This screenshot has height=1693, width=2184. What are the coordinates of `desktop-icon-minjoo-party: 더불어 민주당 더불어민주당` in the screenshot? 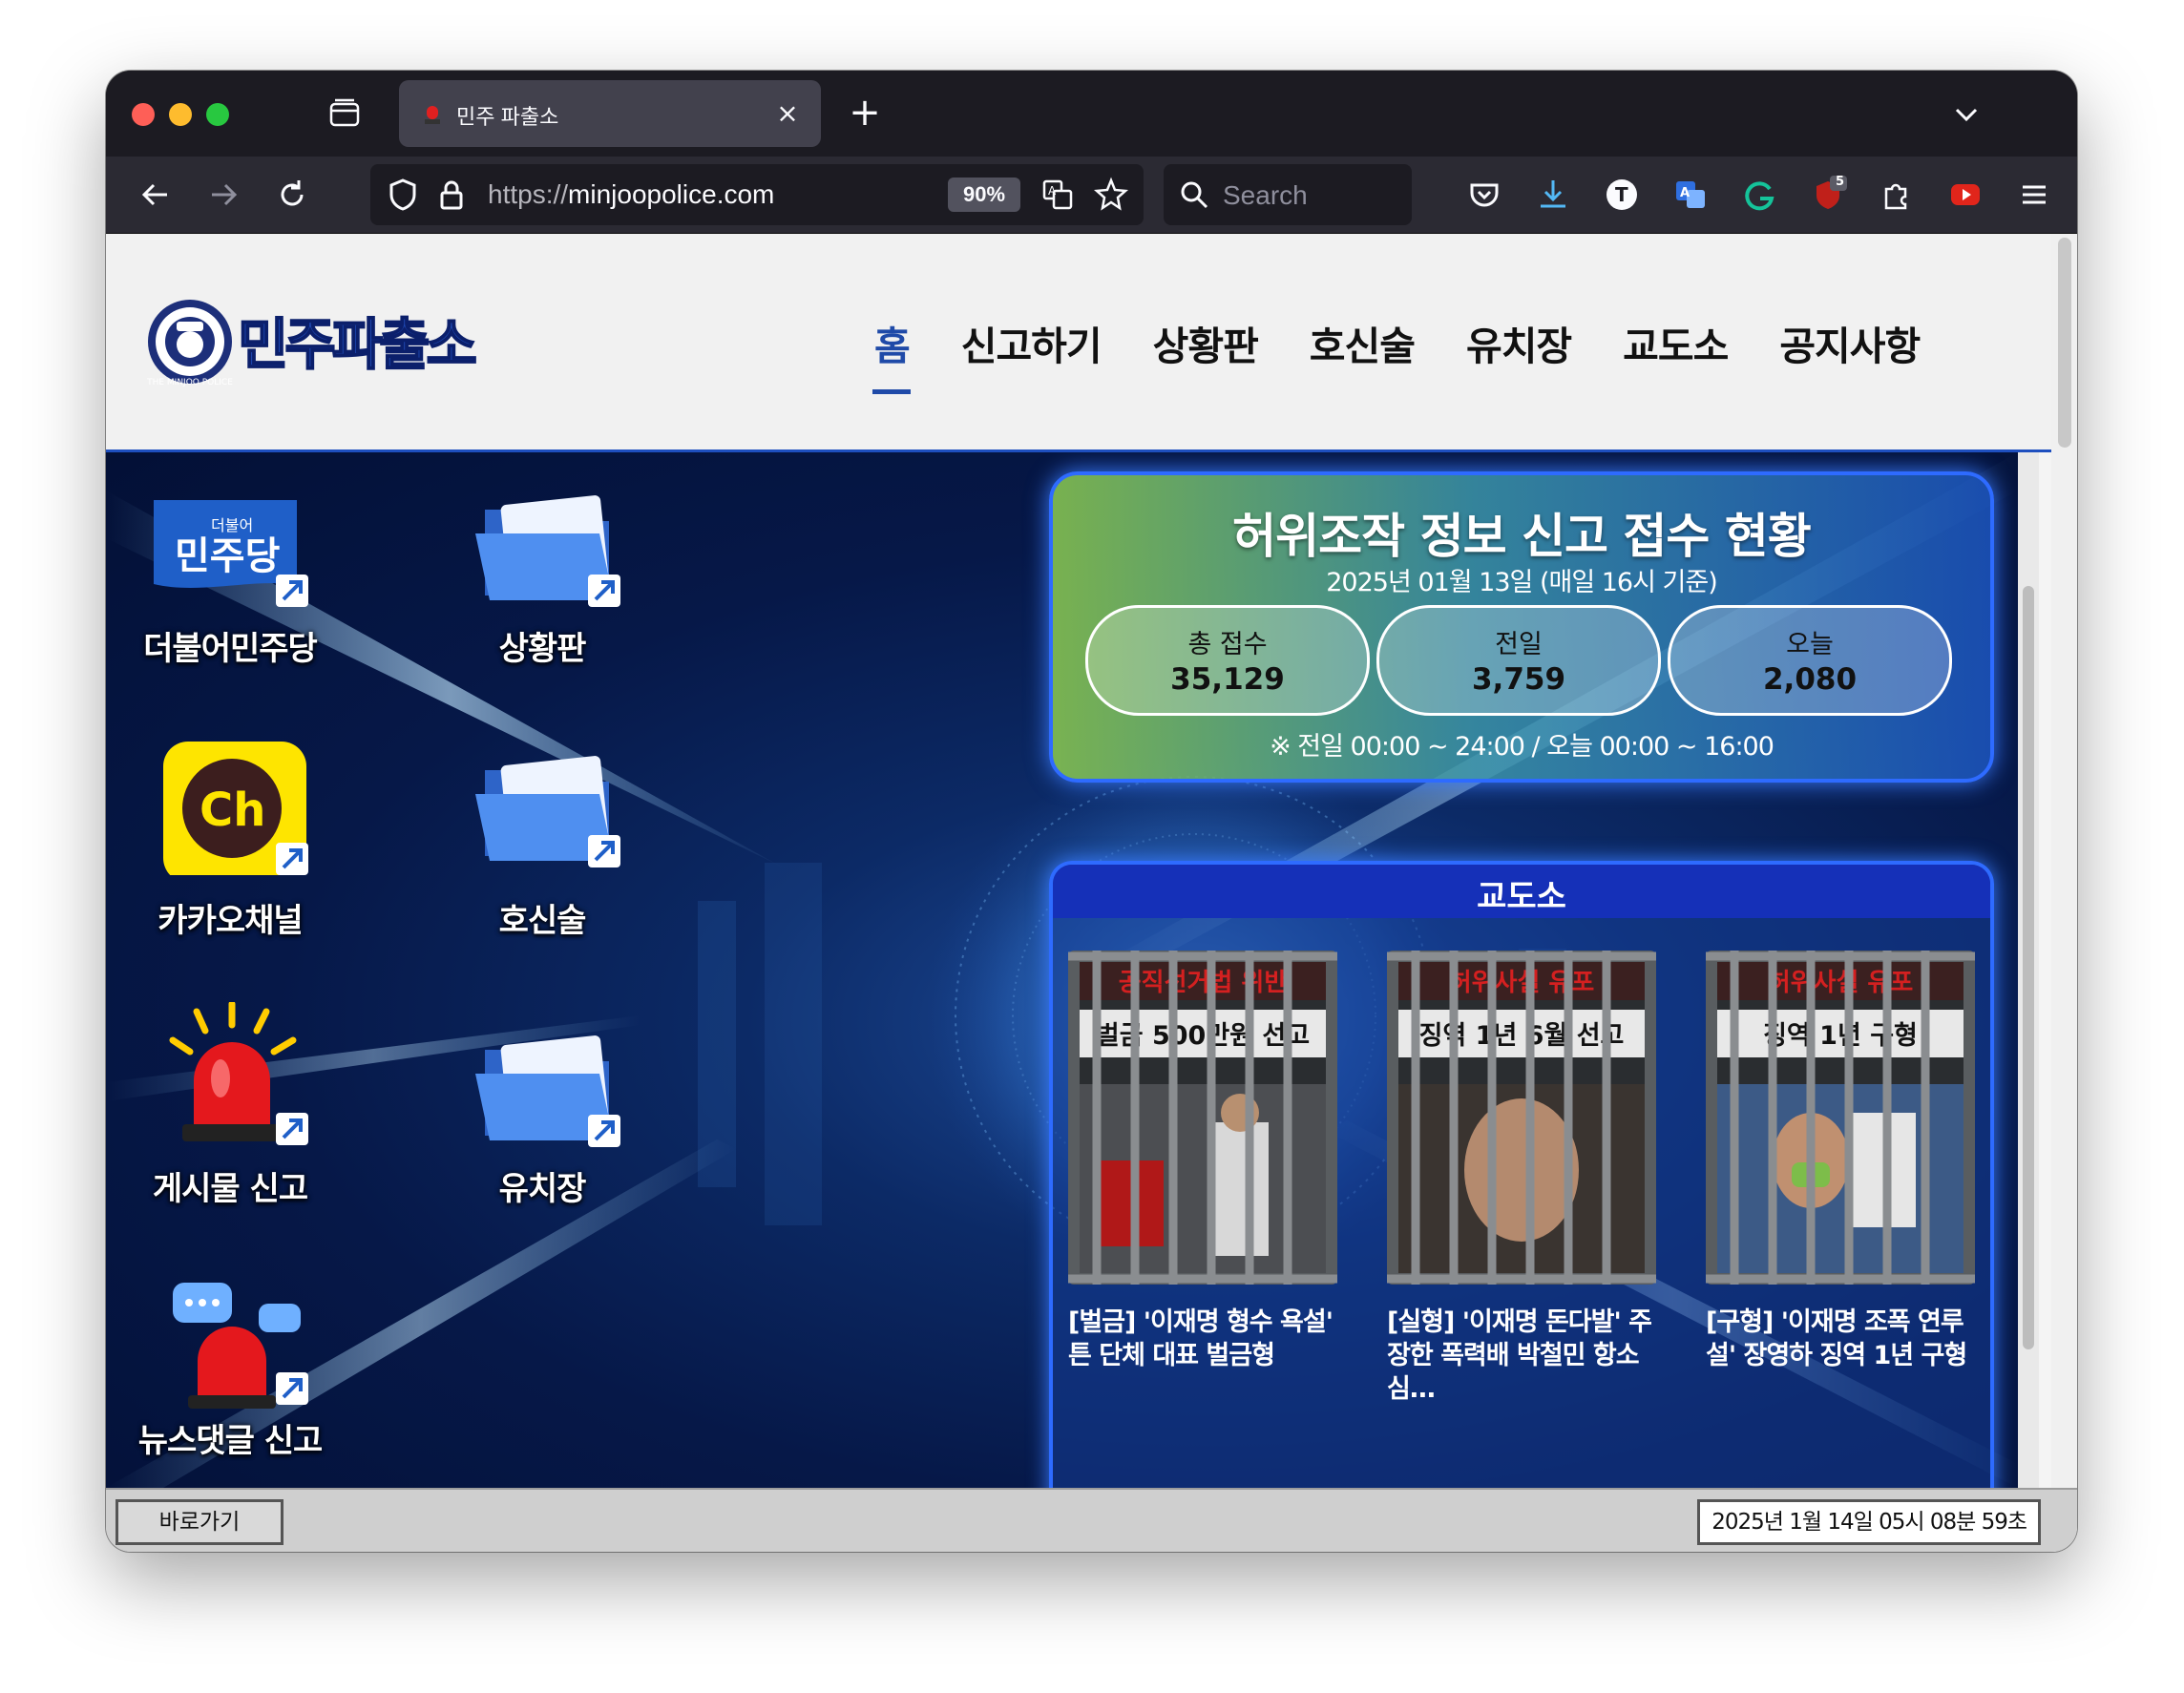 It's located at (231, 590).